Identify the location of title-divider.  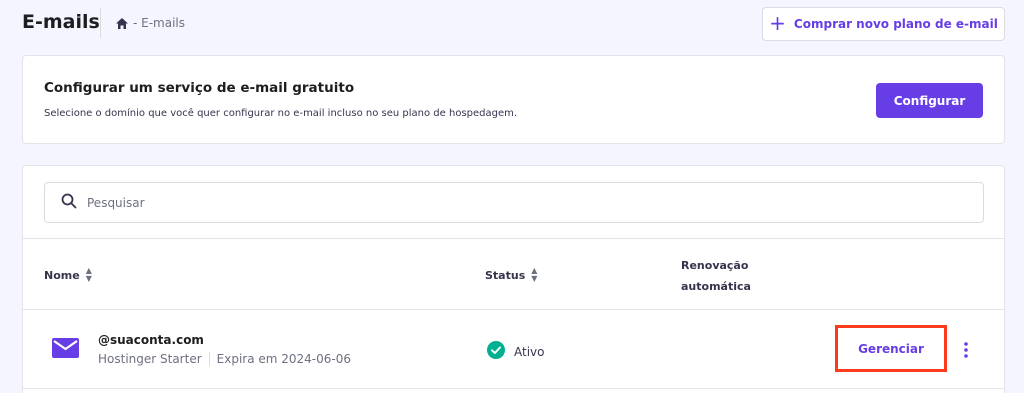
(100, 23).